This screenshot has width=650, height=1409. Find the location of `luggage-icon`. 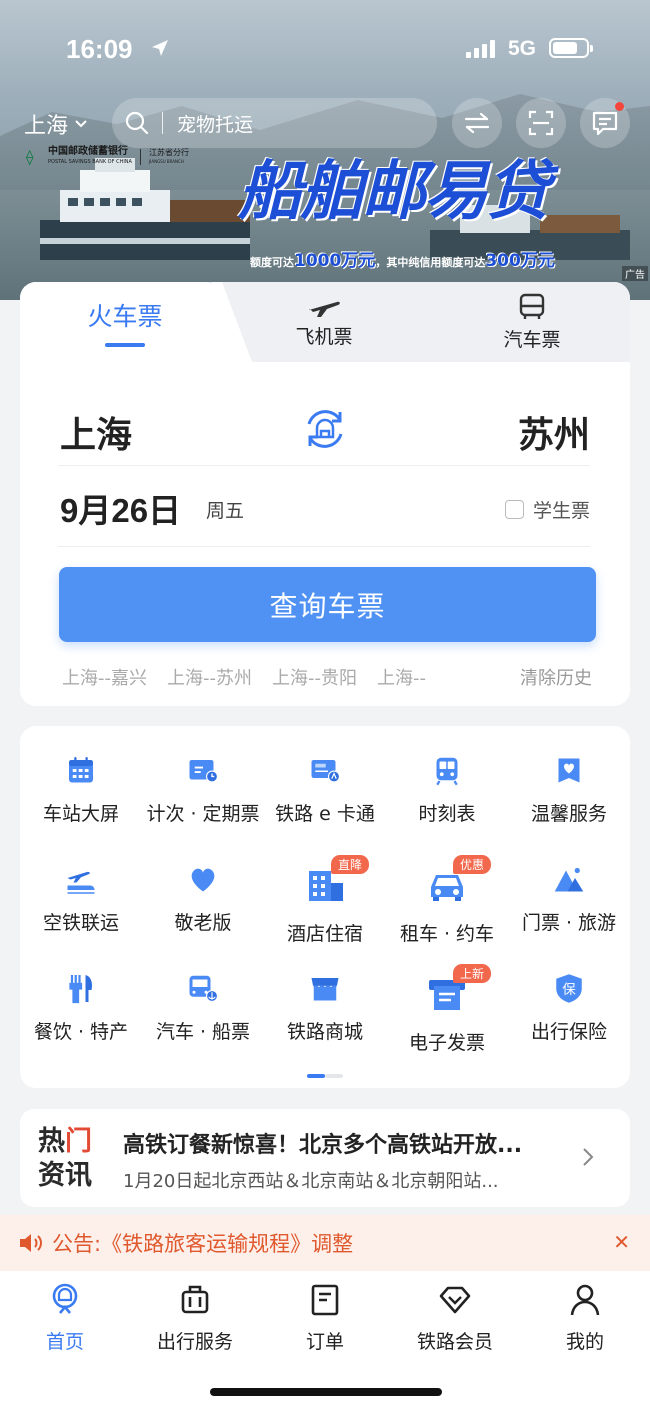

luggage-icon is located at coordinates (195, 1299).